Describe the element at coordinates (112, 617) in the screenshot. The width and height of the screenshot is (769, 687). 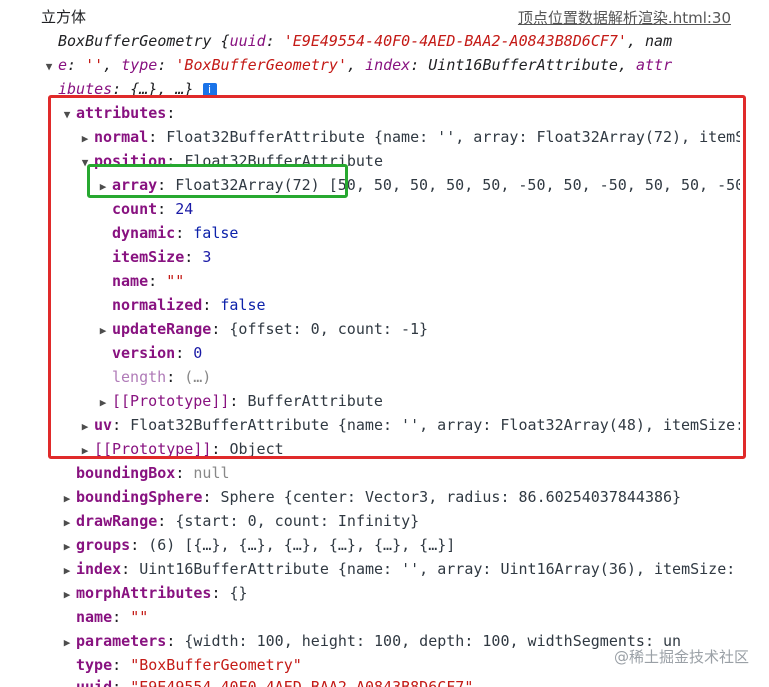
I see `prop-name-row: name: ""` at that location.